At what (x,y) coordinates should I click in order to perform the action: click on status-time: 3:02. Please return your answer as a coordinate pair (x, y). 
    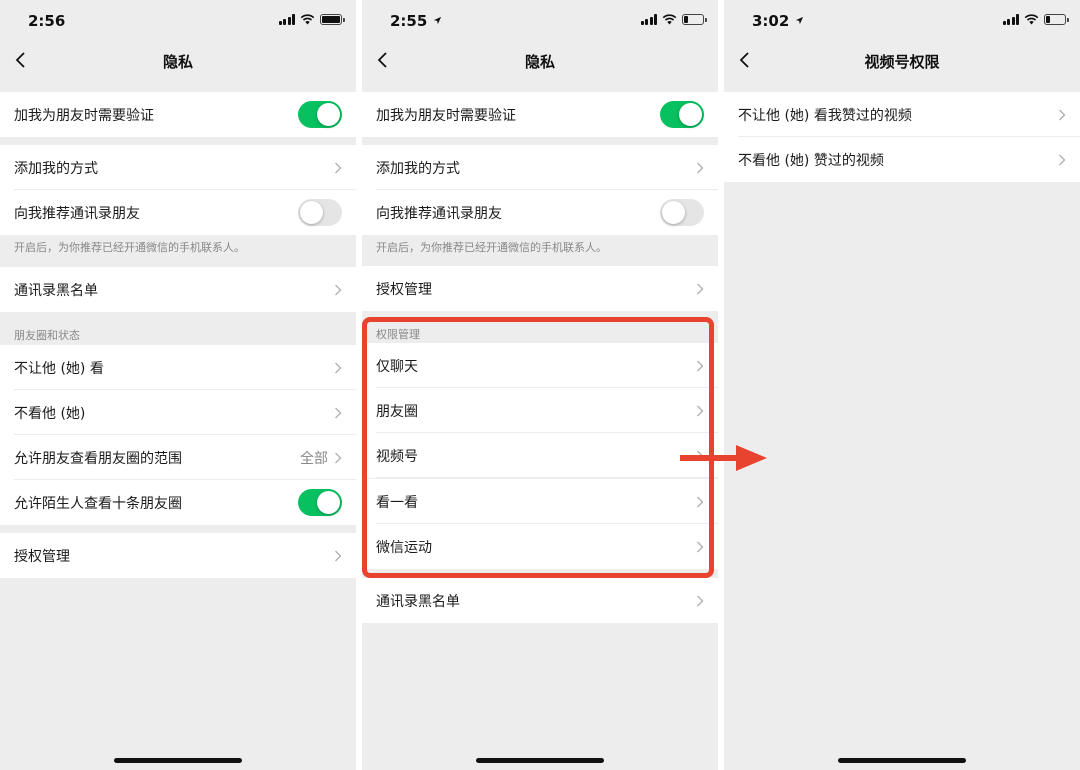
    Looking at the image, I should click on (778, 21).